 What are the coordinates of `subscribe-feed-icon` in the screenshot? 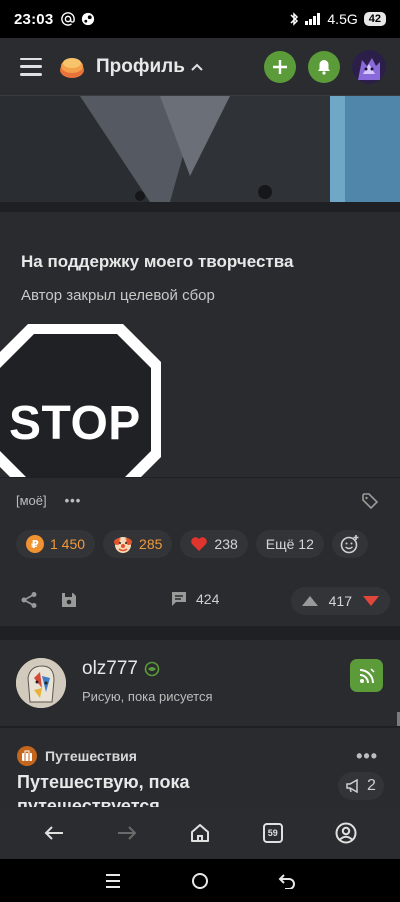 It's located at (367, 675).